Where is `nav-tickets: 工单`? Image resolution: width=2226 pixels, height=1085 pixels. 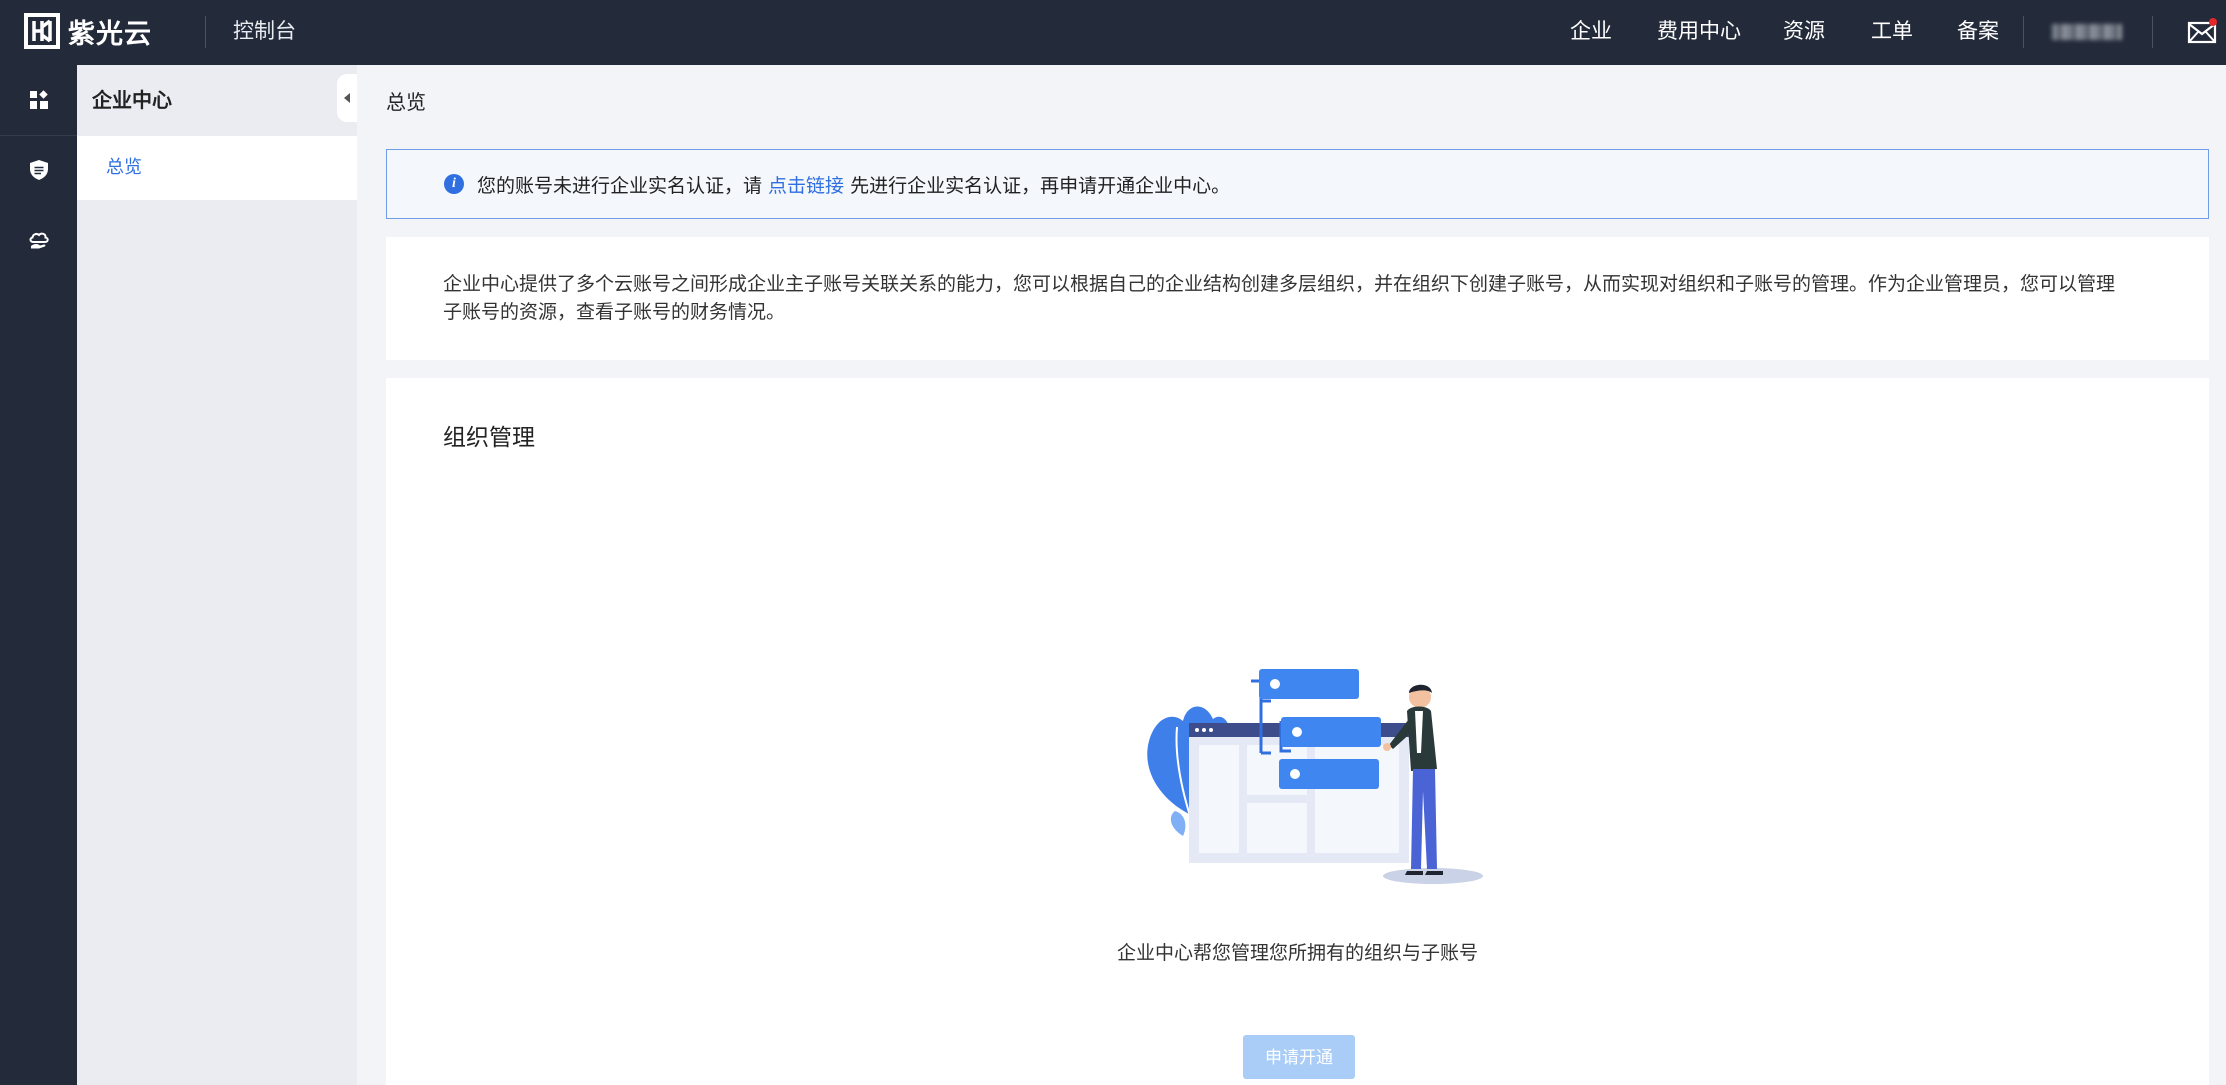 nav-tickets: 工单 is located at coordinates (1892, 32).